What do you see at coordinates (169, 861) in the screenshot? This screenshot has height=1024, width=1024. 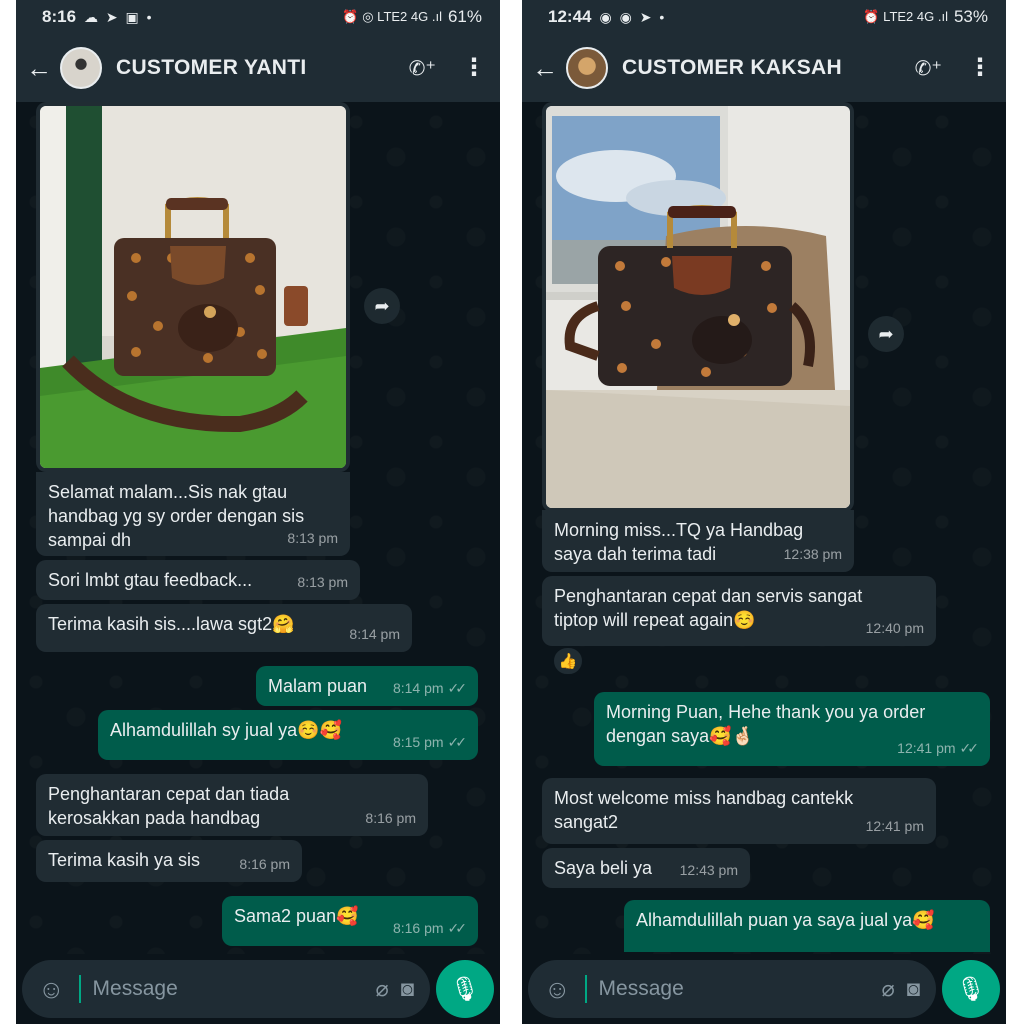 I see `message-incoming: Terima kasih ya sis 8:16 pm` at bounding box center [169, 861].